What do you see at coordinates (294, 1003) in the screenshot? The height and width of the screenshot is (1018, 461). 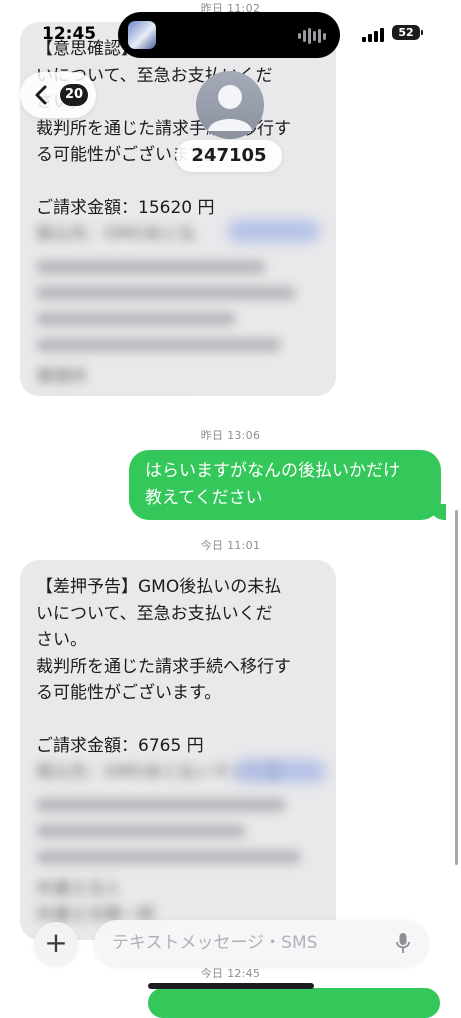 I see `outgoing-message-peek` at bounding box center [294, 1003].